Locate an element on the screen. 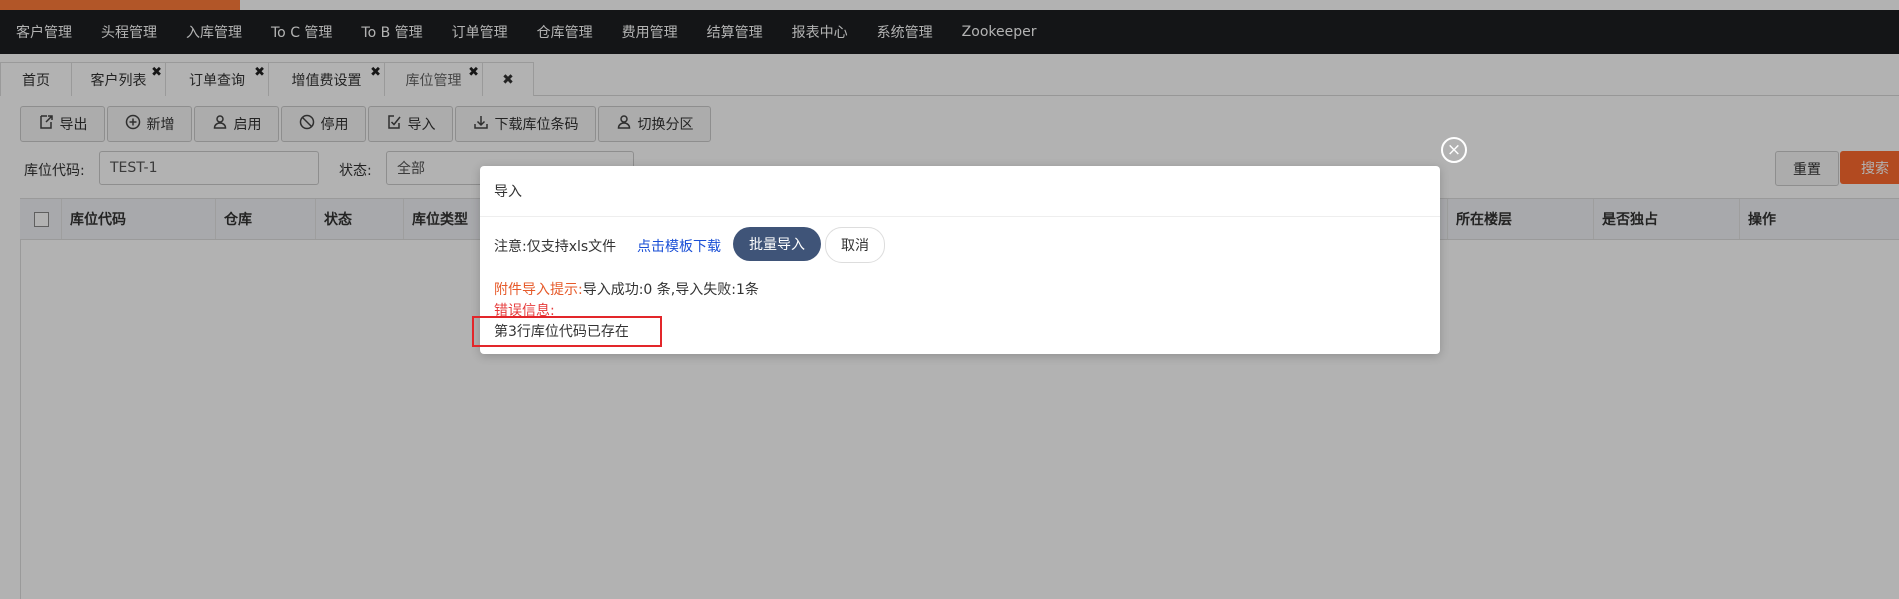  dialog-title: 导入 is located at coordinates (960, 191).